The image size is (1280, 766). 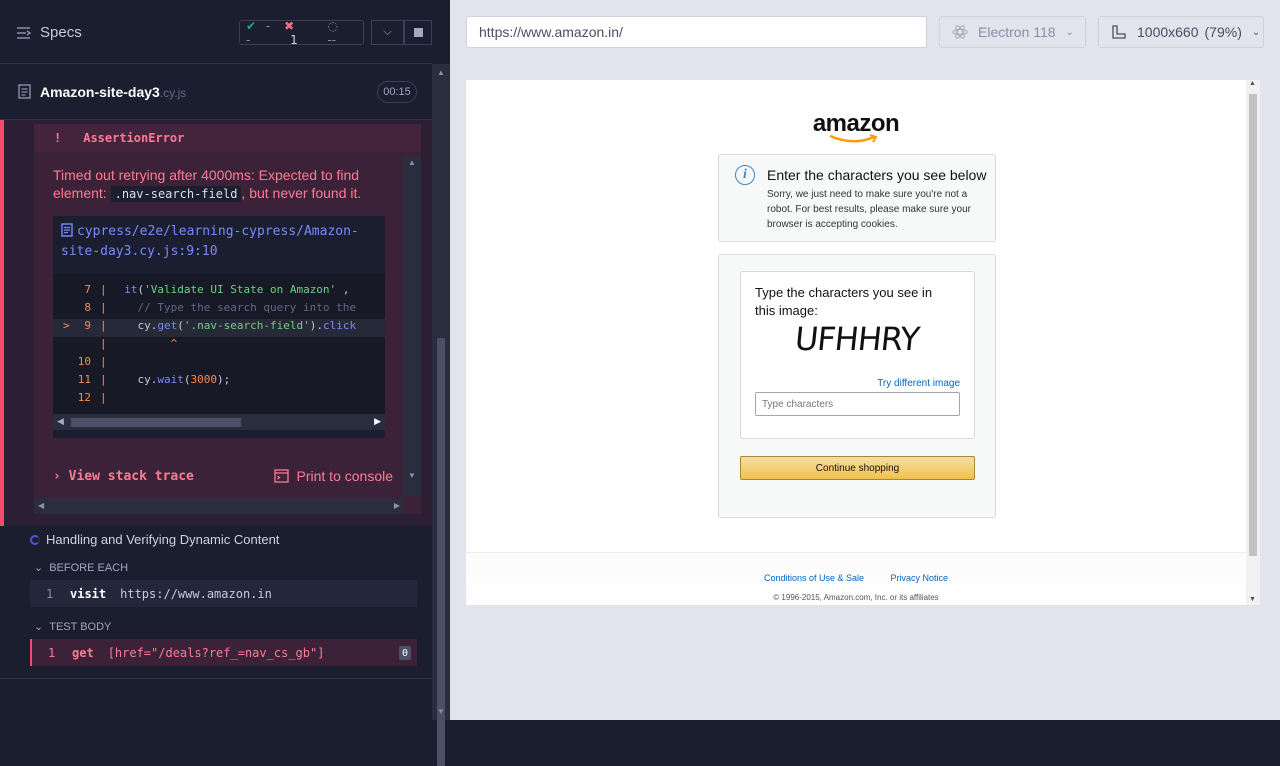 What do you see at coordinates (61, 32) in the screenshot?
I see `specs-label: Specs` at bounding box center [61, 32].